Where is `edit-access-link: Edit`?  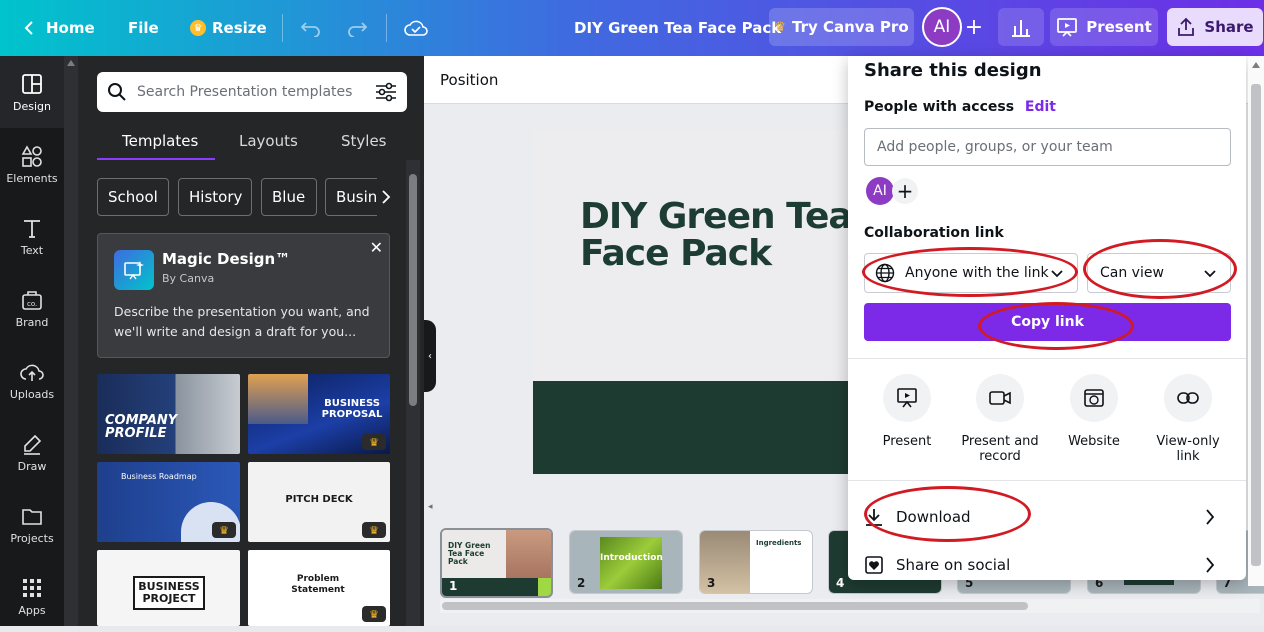
edit-access-link: Edit is located at coordinates (1040, 107).